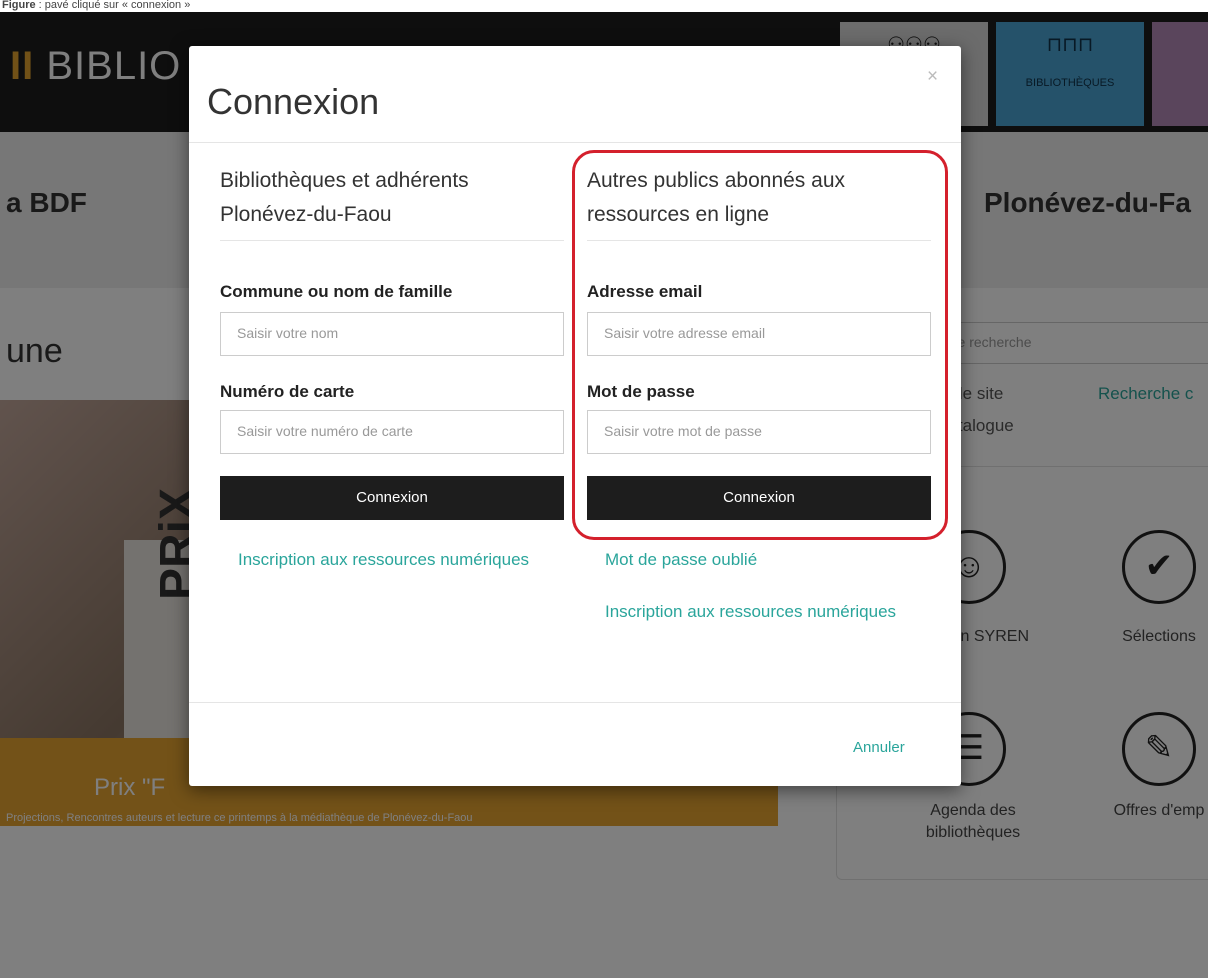  Describe the element at coordinates (604, 6) in the screenshot. I see `figure-caption: Figure : pavé cliqué sur « connexion »` at that location.